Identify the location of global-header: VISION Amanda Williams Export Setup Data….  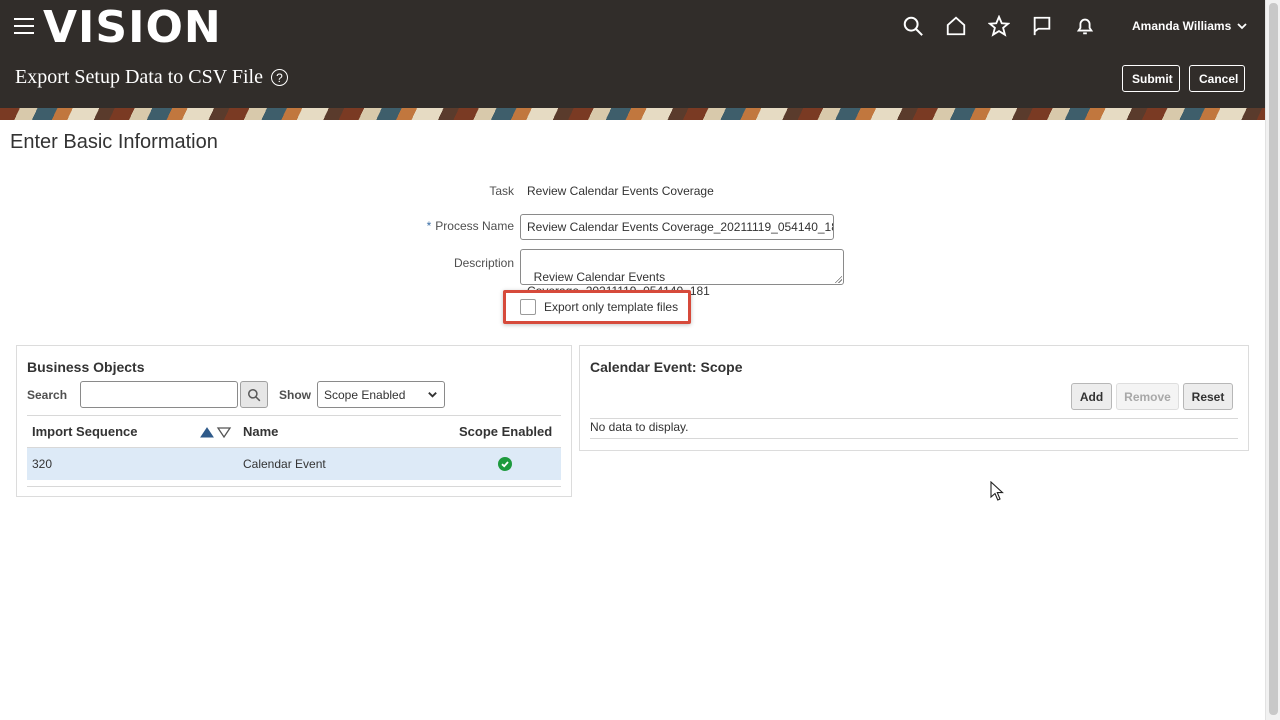
(632, 54).